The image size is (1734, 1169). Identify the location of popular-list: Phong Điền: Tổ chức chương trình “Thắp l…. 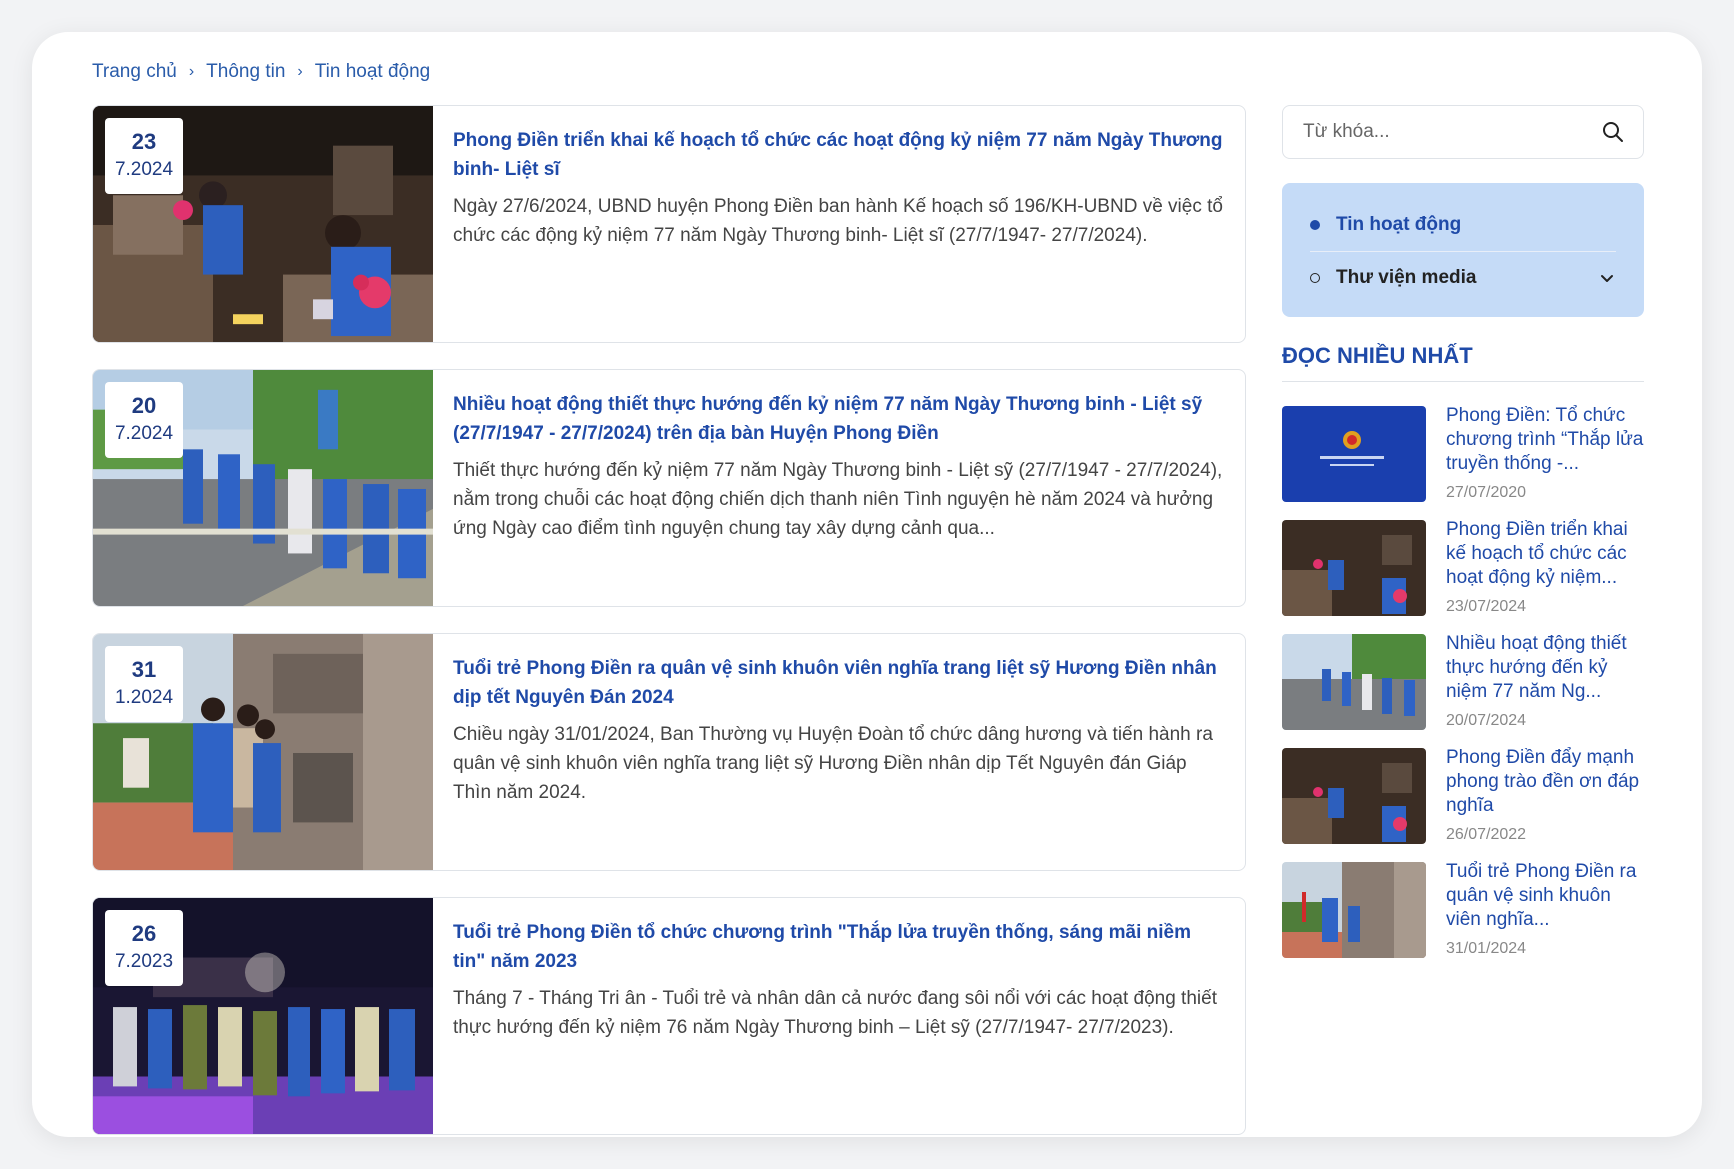
(1463, 689).